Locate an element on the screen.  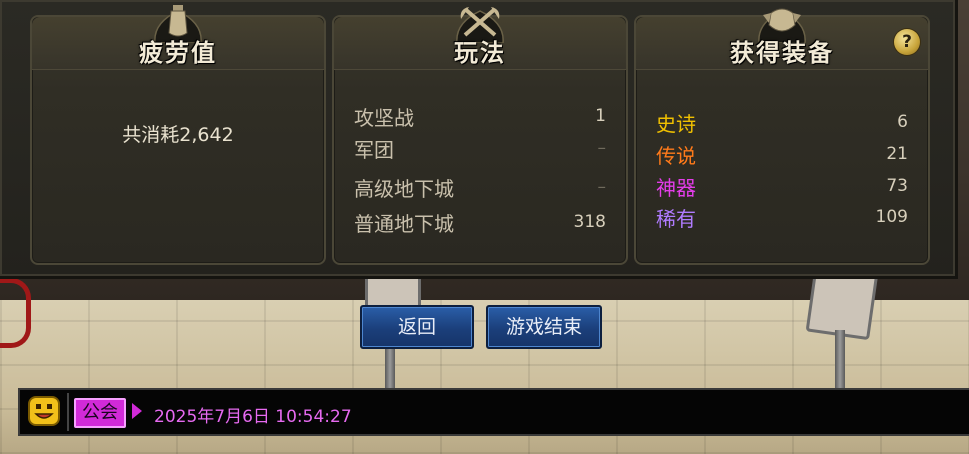
gameplay-row-value: 318 is located at coordinates (589, 222).